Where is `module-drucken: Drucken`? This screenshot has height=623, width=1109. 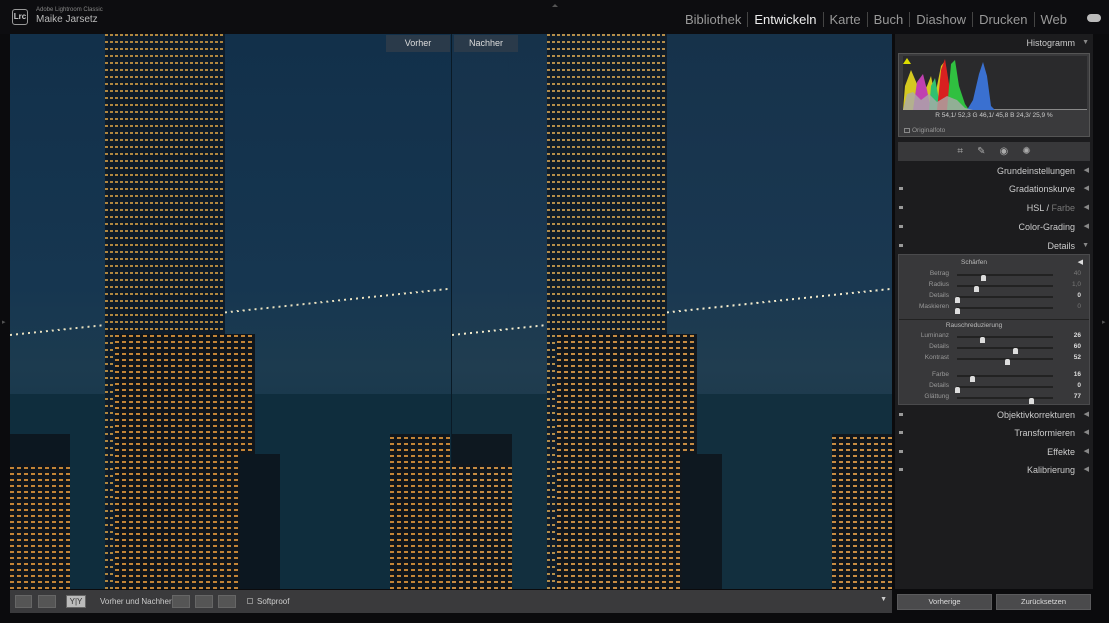
module-drucken: Drucken is located at coordinates (1002, 19).